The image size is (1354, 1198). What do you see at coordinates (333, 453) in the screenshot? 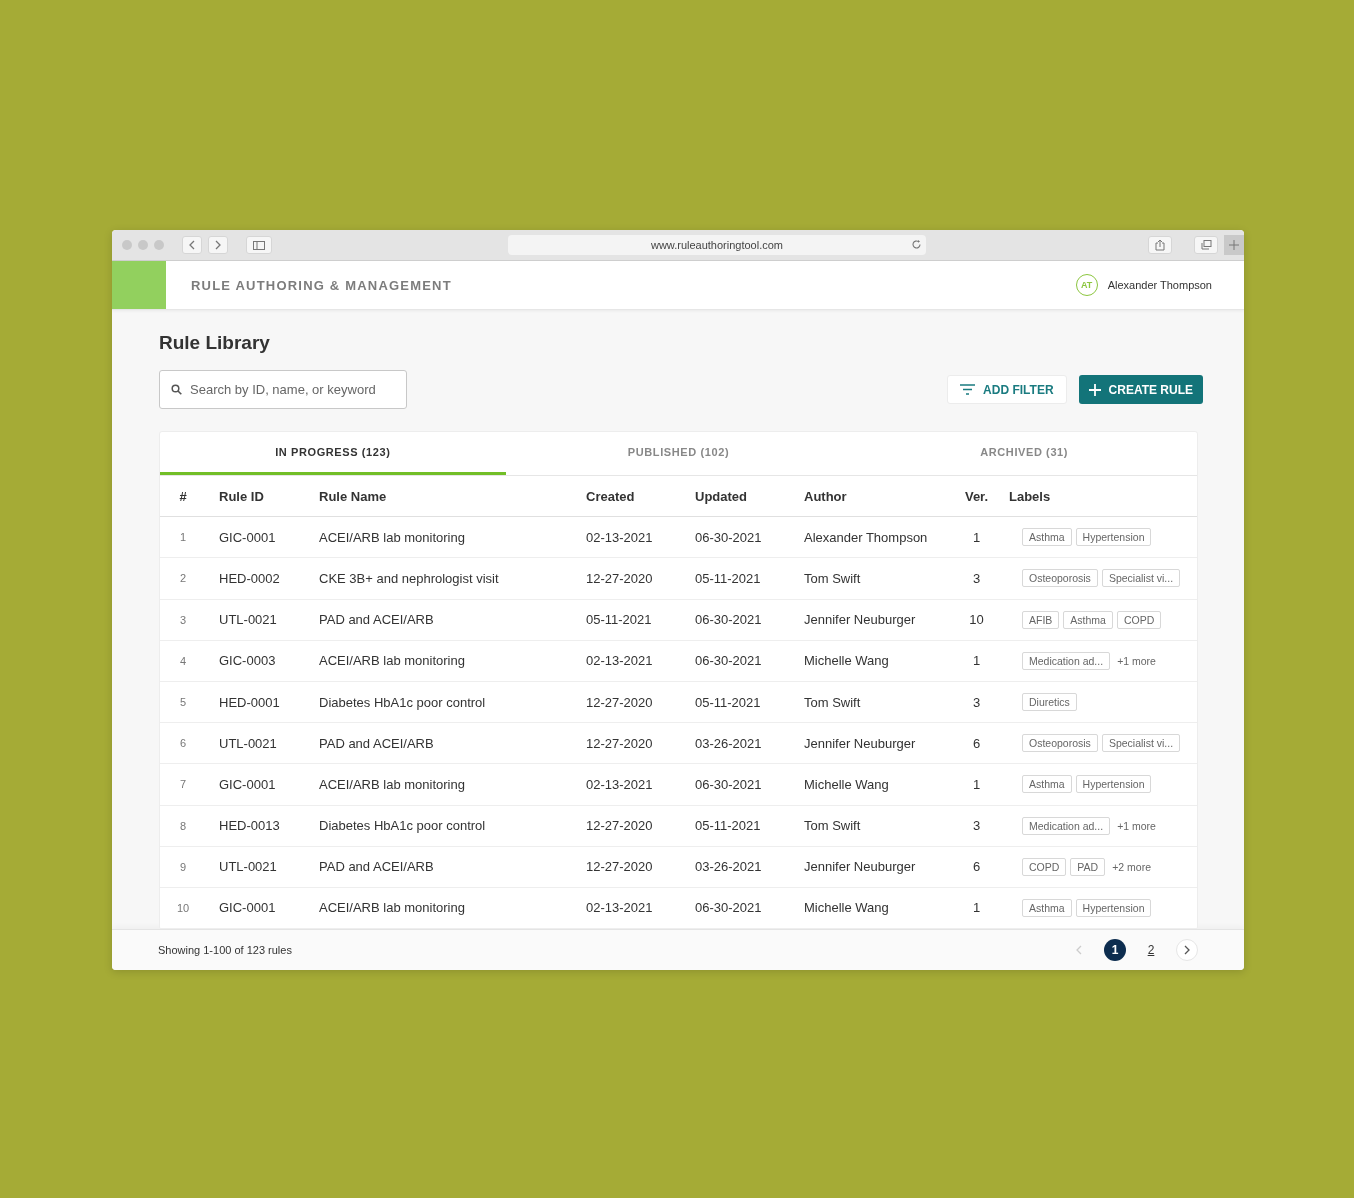
I see `tab: IN PROGRESS (123)` at bounding box center [333, 453].